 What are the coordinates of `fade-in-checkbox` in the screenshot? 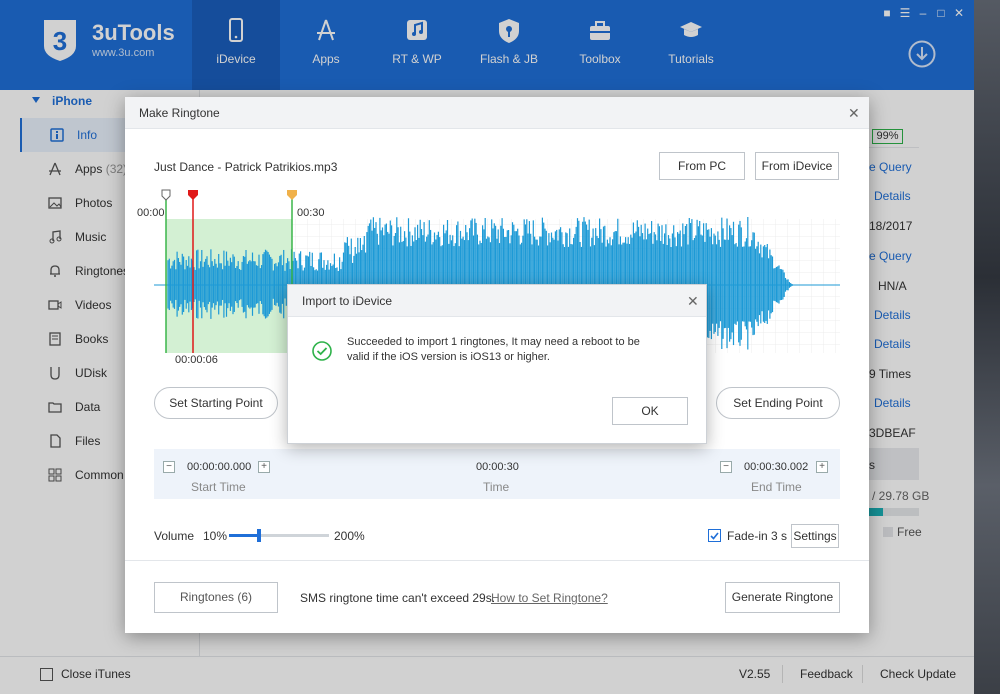 It's located at (714, 535).